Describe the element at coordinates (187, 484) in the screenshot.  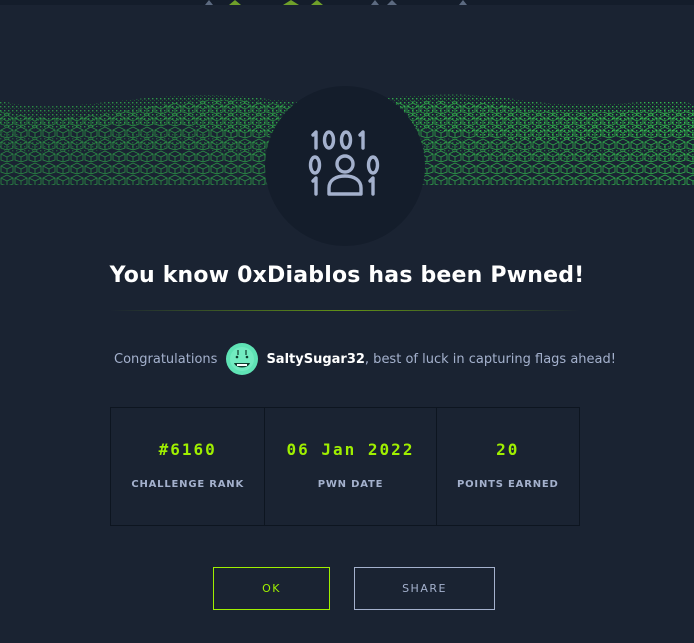
I see `stat-label: CHALLENGE RANK` at that location.